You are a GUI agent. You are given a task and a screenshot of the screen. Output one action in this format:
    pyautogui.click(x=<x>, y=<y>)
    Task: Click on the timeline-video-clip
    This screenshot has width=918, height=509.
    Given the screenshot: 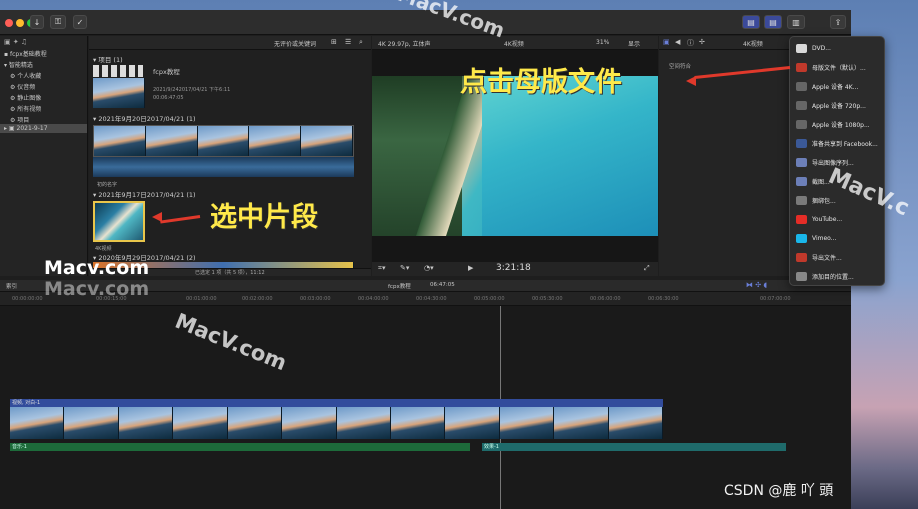 What is the action you would take?
    pyautogui.click(x=336, y=423)
    